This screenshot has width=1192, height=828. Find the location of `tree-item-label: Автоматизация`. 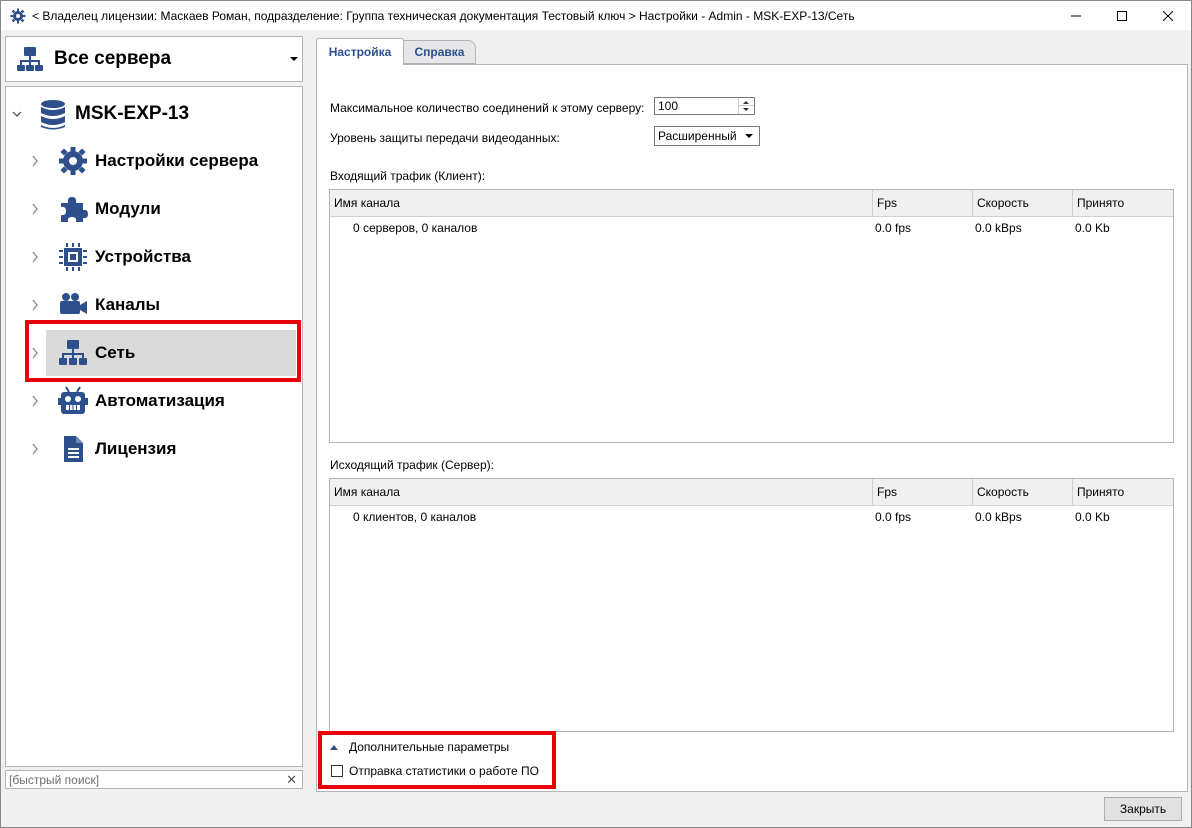

tree-item-label: Автоматизация is located at coordinates (160, 400).